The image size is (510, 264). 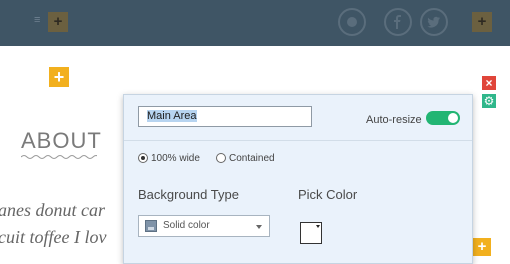 What do you see at coordinates (221, 158) in the screenshot?
I see `radio-unselected-icon` at bounding box center [221, 158].